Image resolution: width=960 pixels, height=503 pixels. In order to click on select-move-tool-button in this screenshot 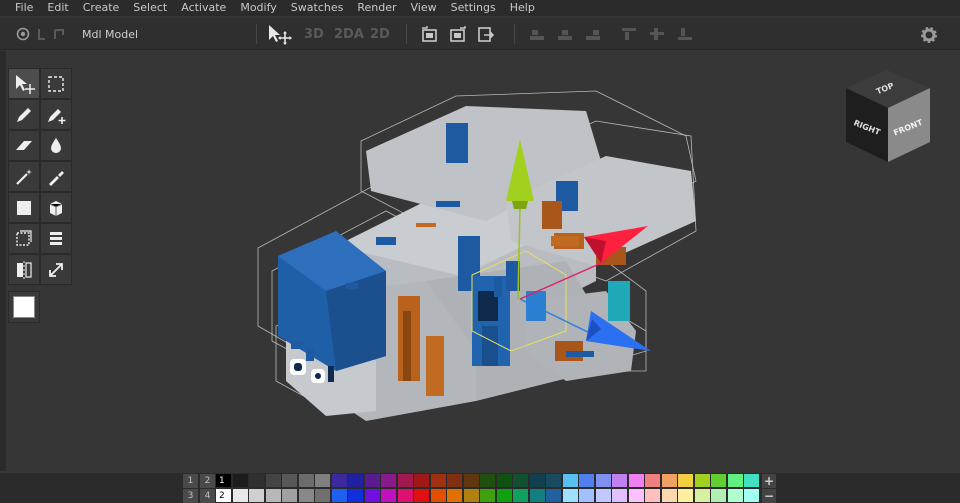, I will do `click(24, 83)`.